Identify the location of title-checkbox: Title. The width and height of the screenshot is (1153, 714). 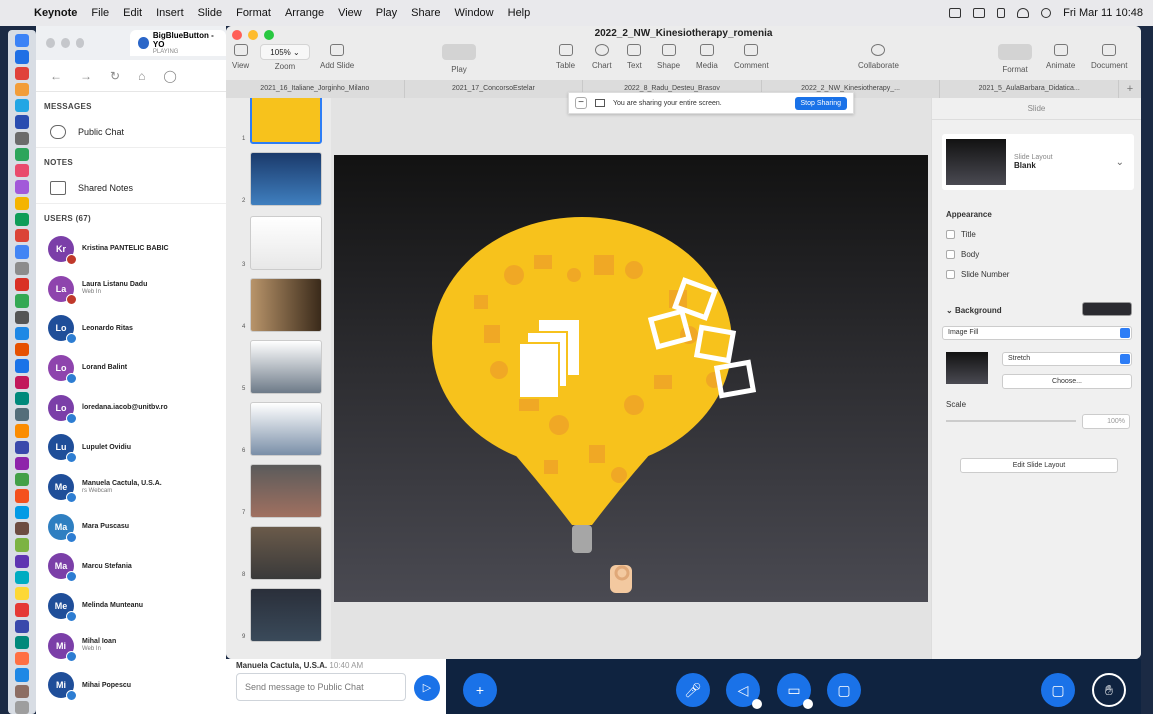
(961, 234).